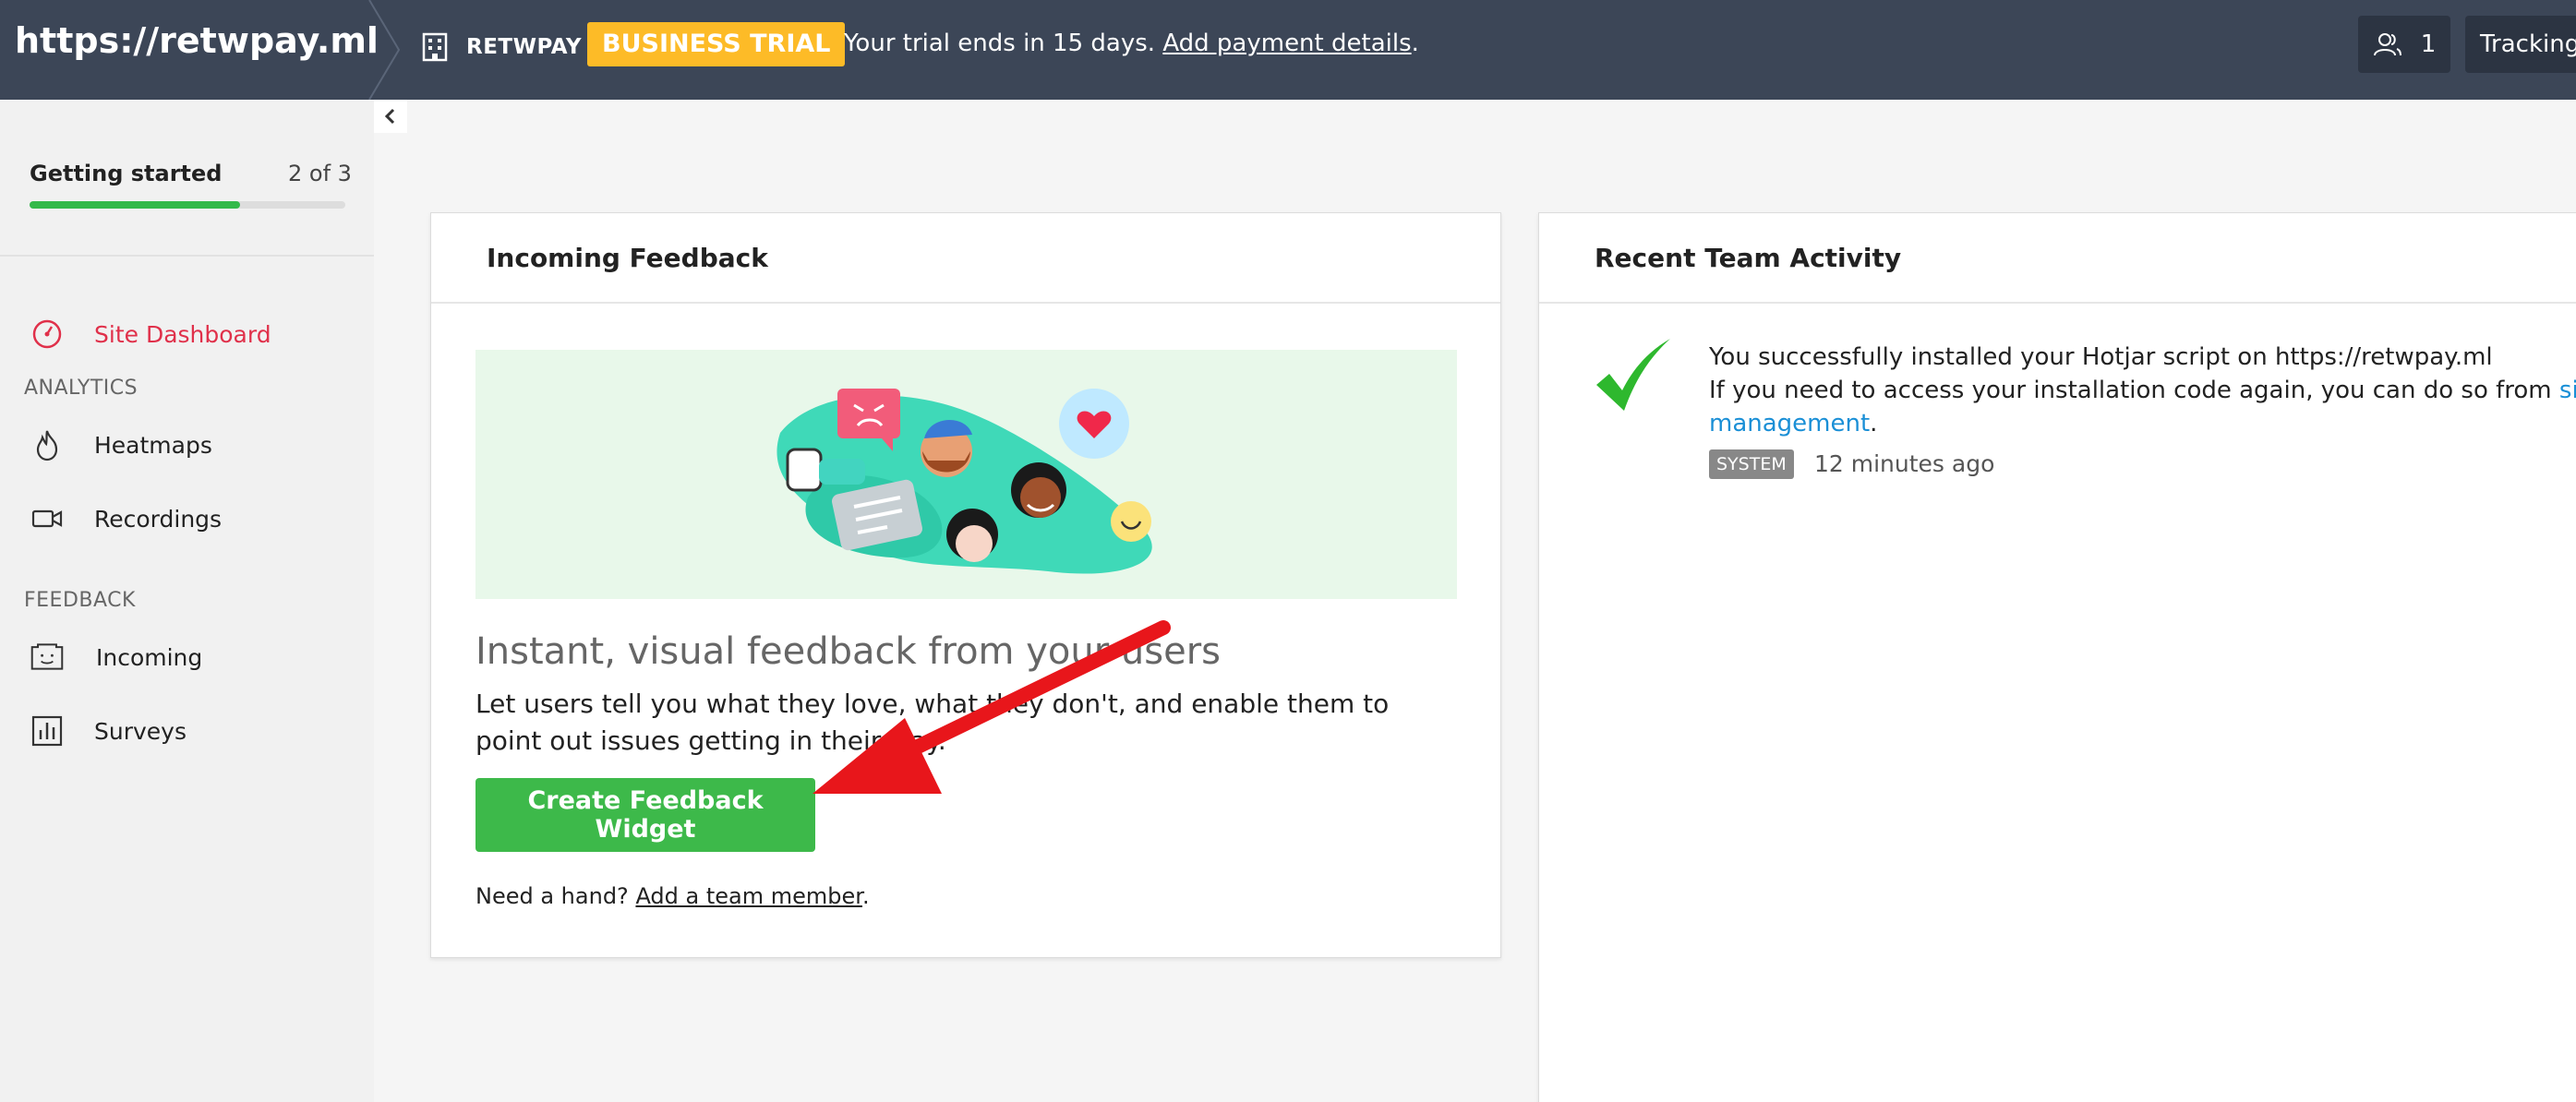 Image resolution: width=2576 pixels, height=1102 pixels. Describe the element at coordinates (1874, 423) in the screenshot. I see `activity-line-2-suffix: .` at that location.